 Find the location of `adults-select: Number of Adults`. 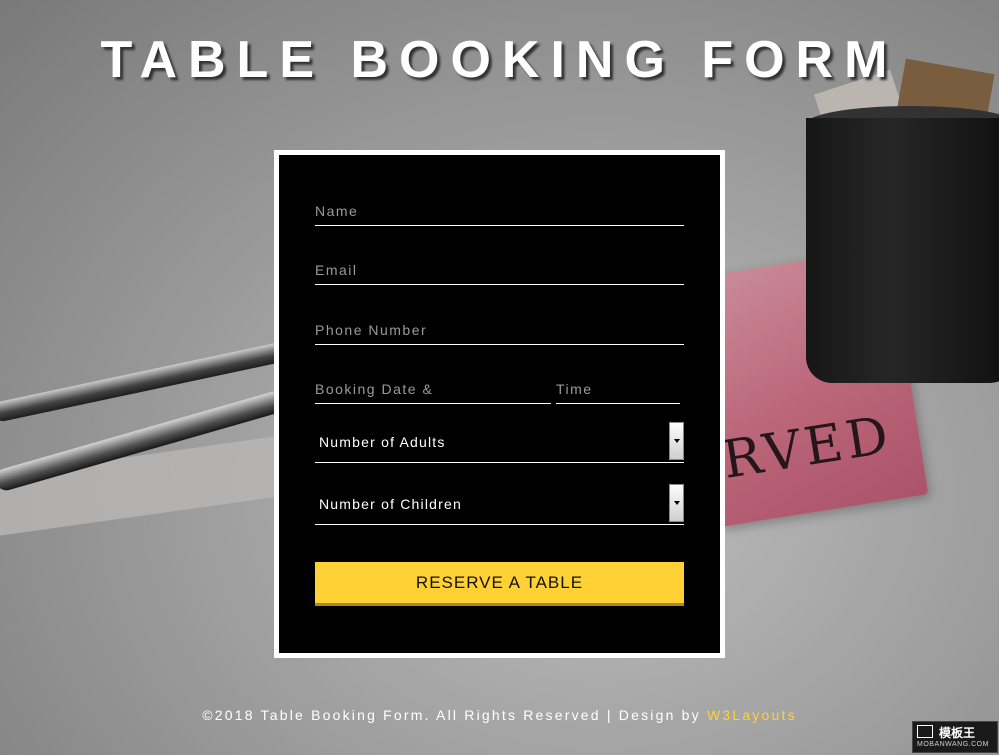

adults-select: Number of Adults is located at coordinates (499, 441).